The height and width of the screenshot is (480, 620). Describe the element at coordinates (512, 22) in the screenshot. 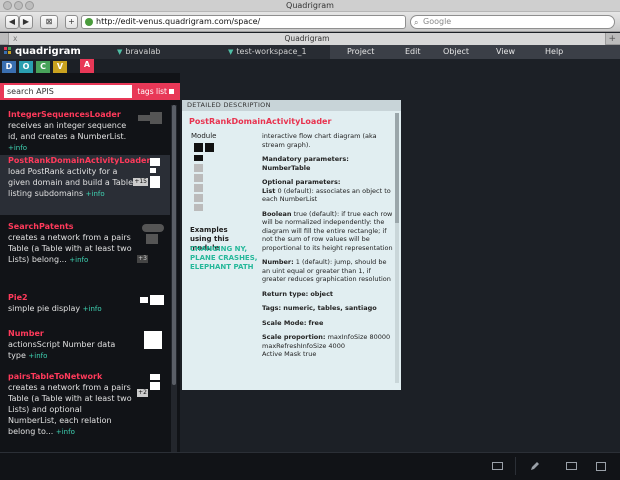

I see `browser-search-field: ⌕ Google` at that location.